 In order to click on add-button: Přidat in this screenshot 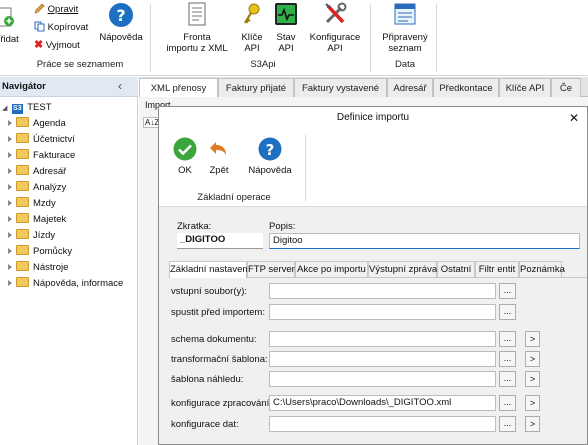, I will do `click(13, 24)`.